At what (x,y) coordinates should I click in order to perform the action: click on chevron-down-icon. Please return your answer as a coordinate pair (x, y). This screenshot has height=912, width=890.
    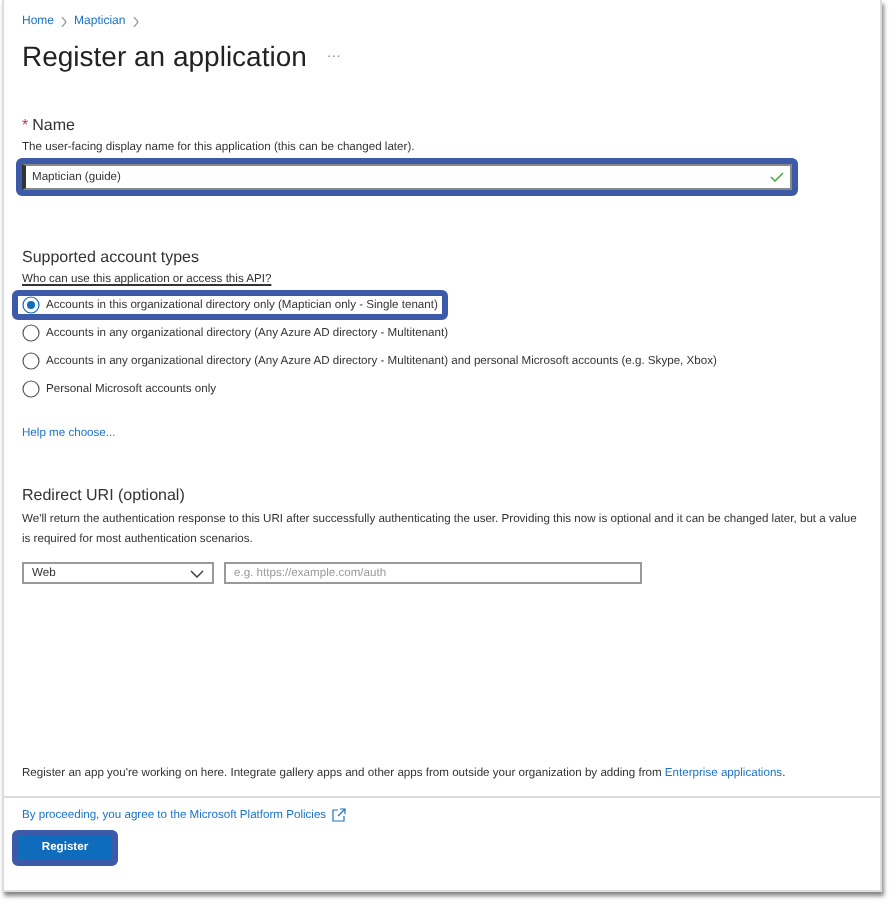
    Looking at the image, I should click on (197, 573).